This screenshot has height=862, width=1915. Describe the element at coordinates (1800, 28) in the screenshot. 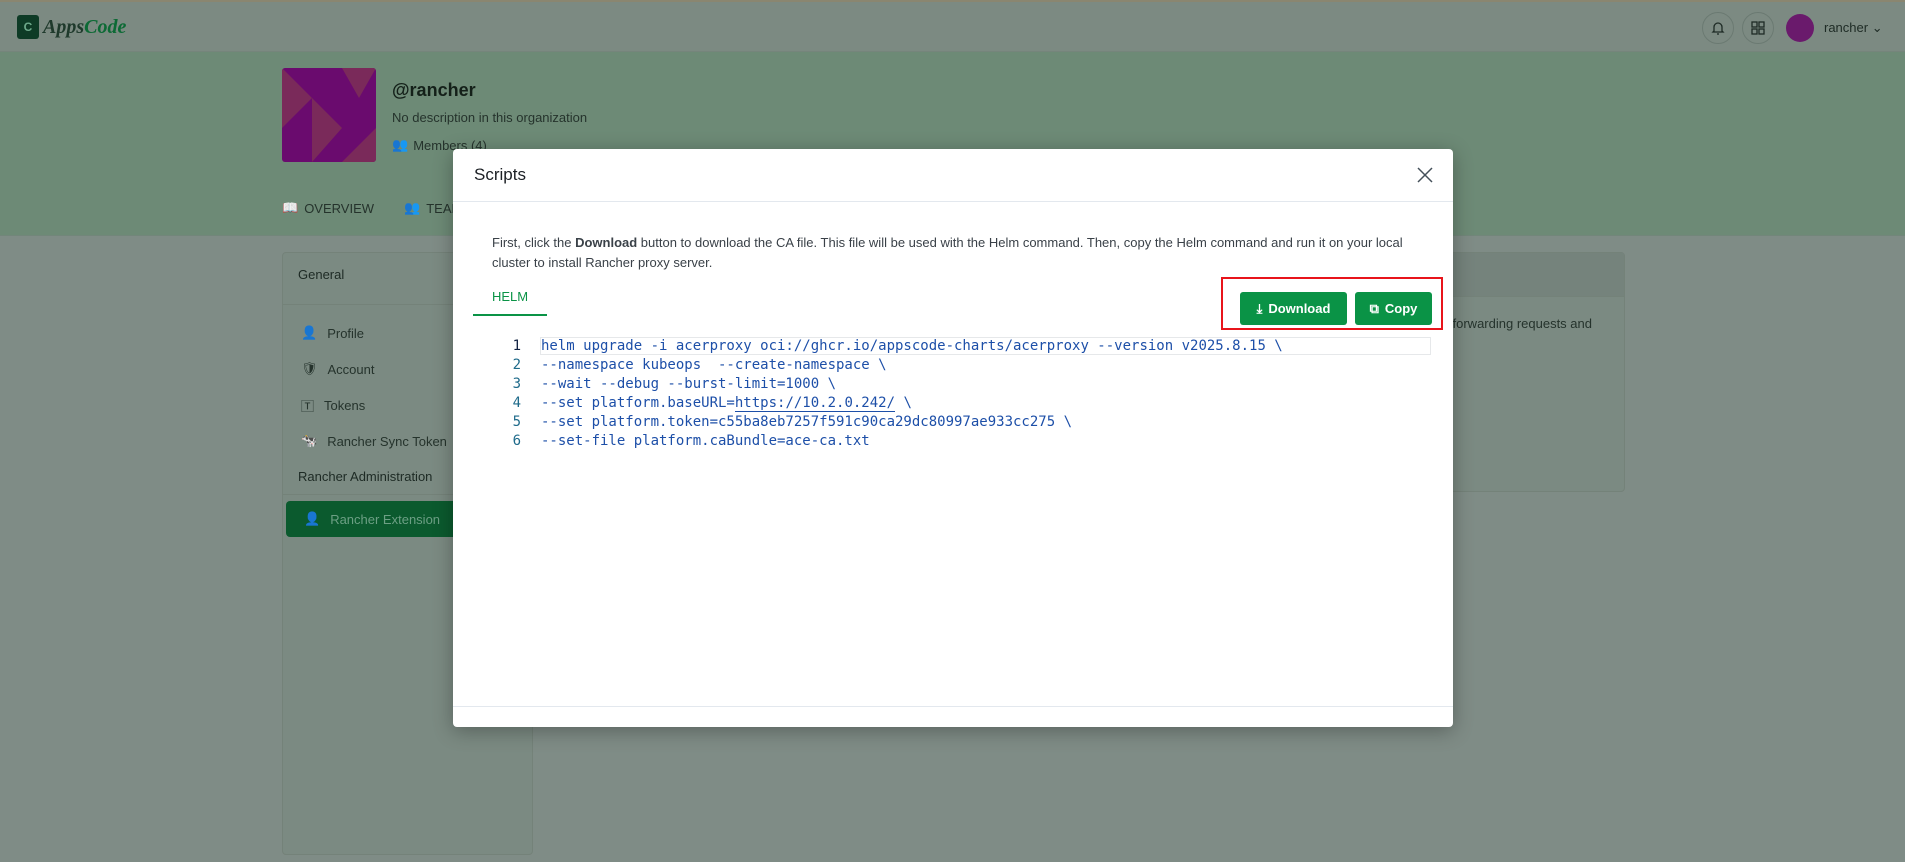

I see `user-avatar` at that location.